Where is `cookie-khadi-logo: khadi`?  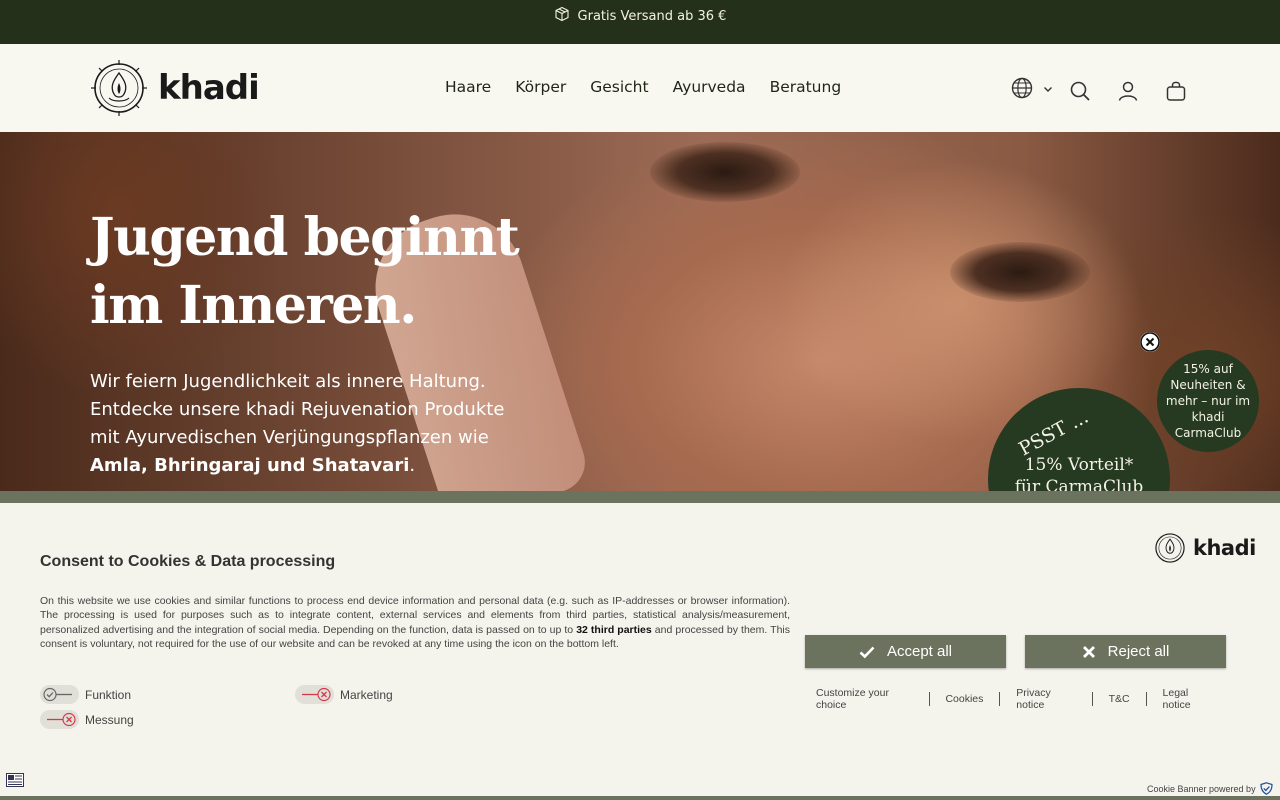
cookie-khadi-logo: khadi is located at coordinates (1204, 548).